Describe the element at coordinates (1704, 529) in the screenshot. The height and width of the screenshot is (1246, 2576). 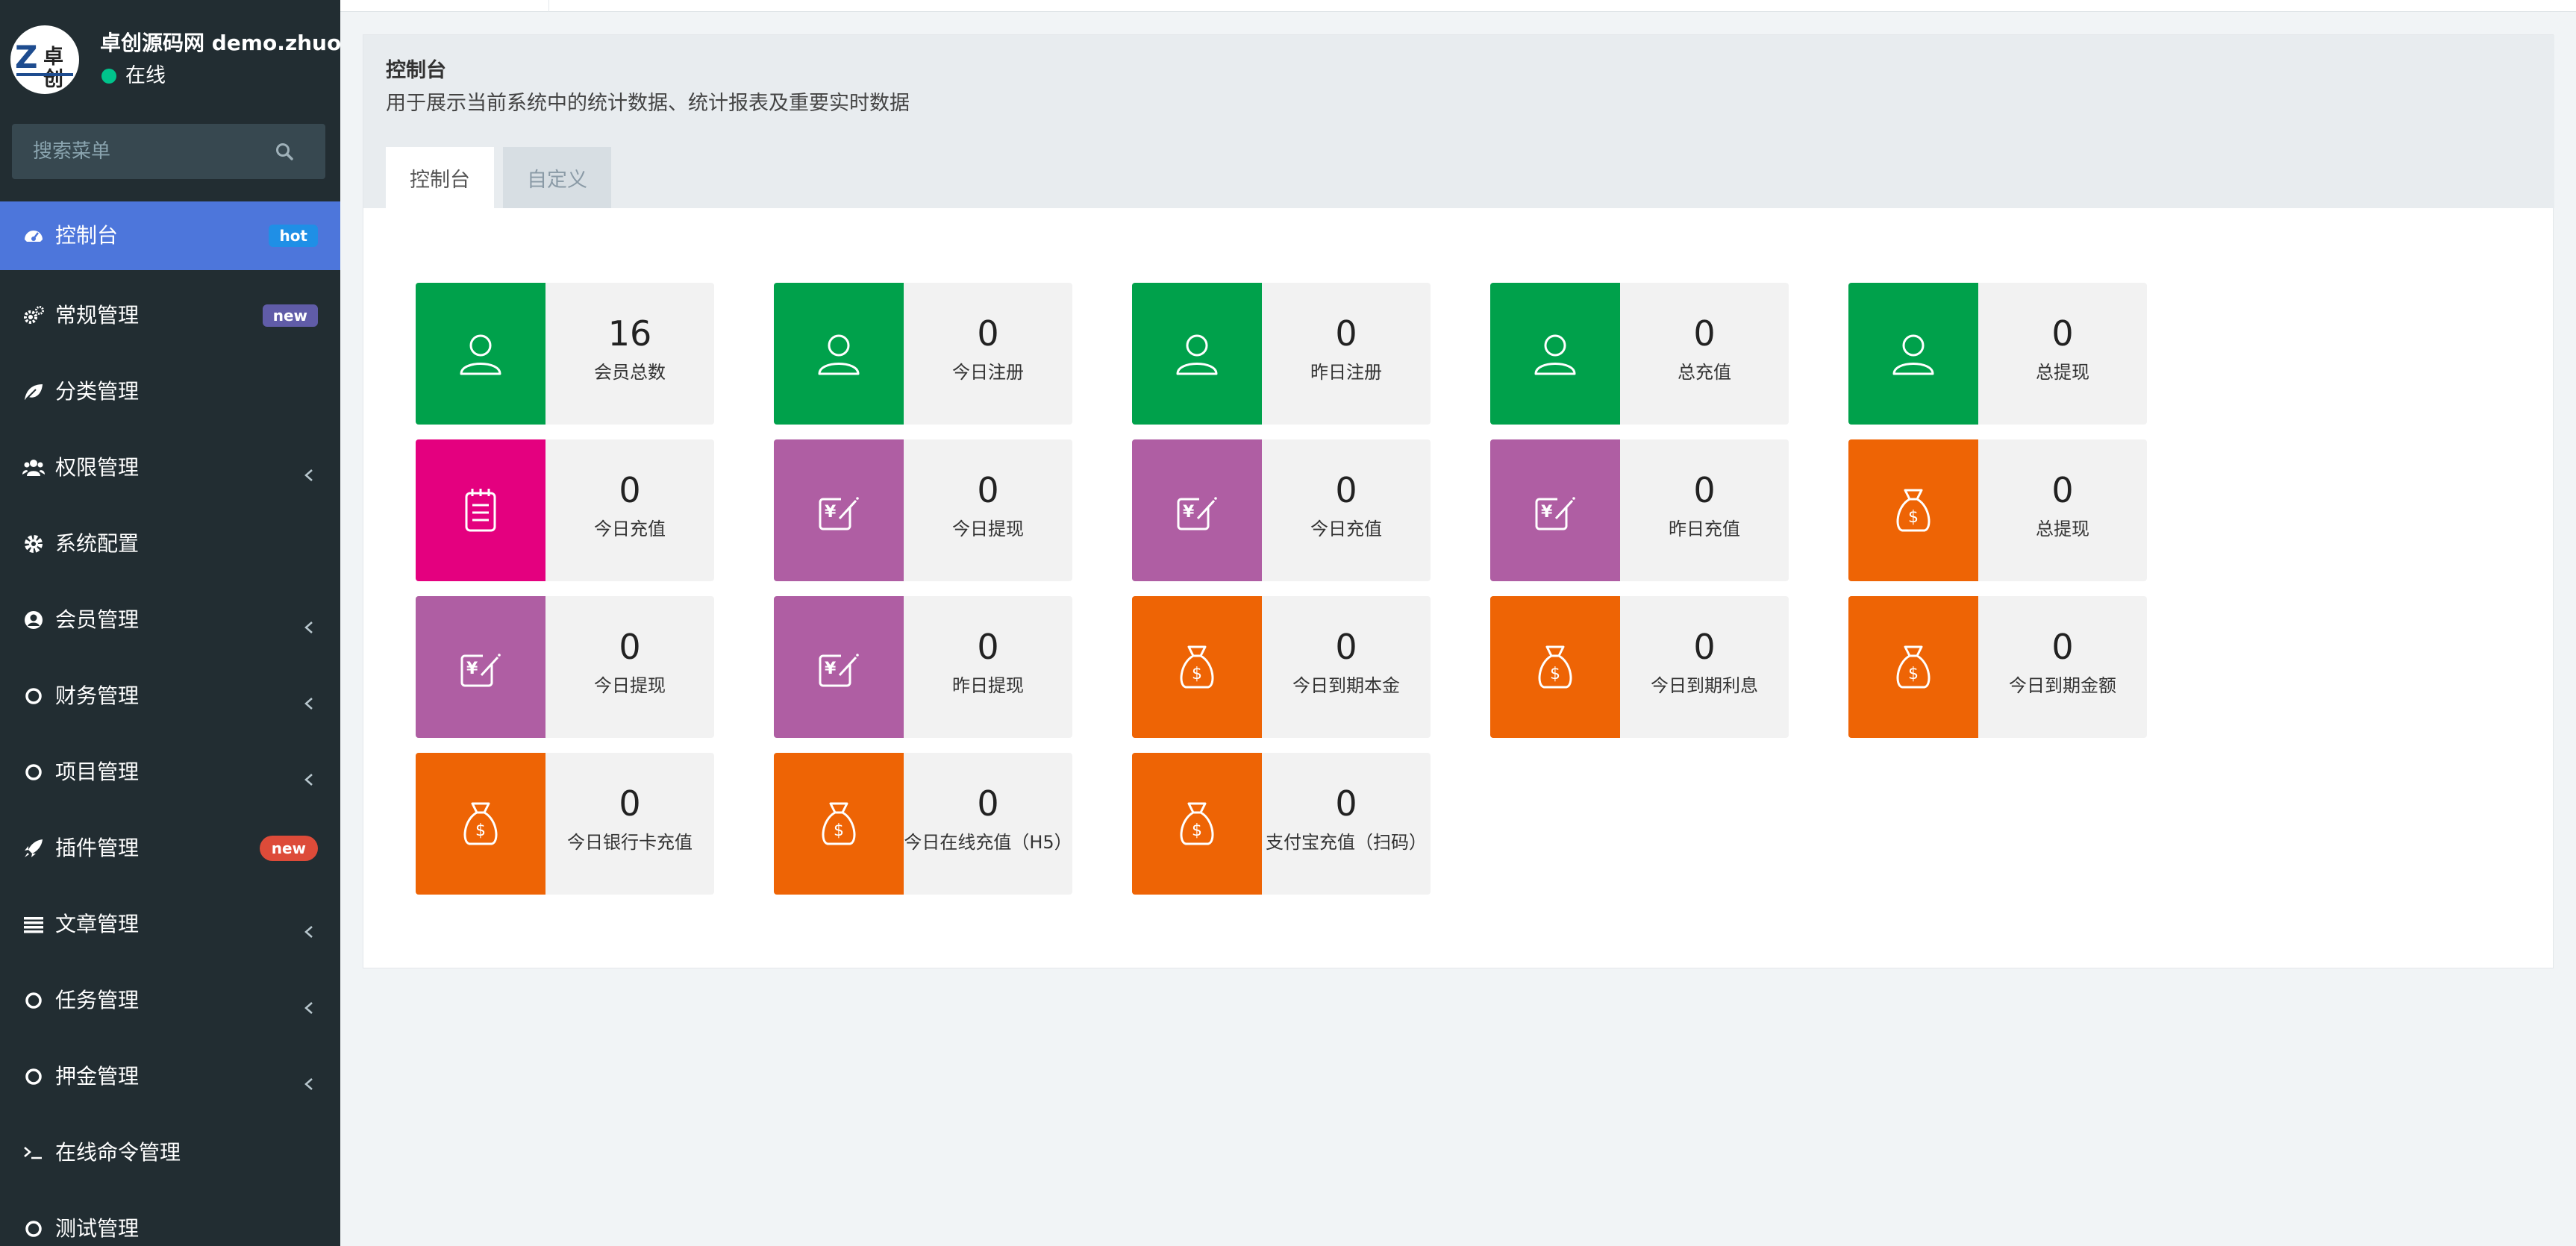
I see `stat-label: 昨日充值` at that location.